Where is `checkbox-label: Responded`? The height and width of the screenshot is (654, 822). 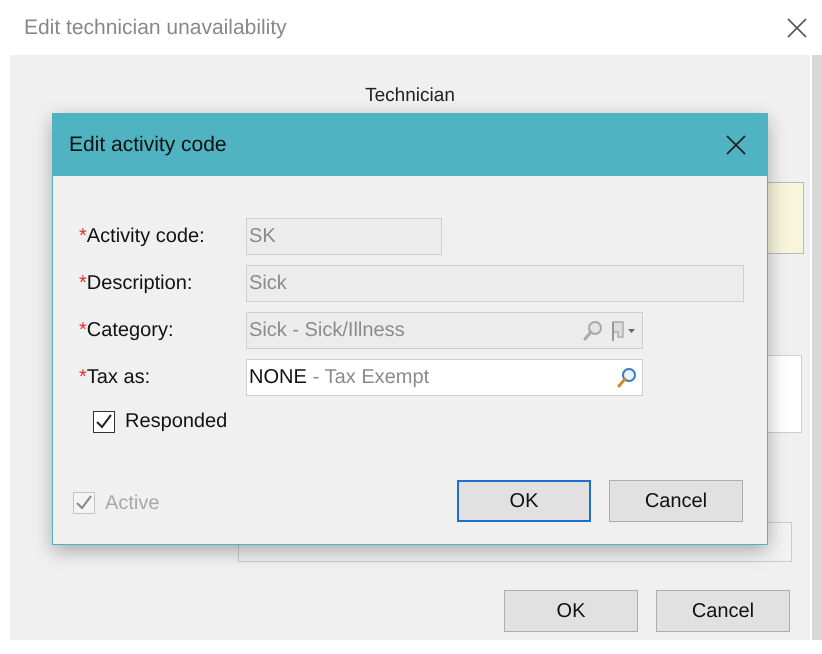
checkbox-label: Responded is located at coordinates (176, 421).